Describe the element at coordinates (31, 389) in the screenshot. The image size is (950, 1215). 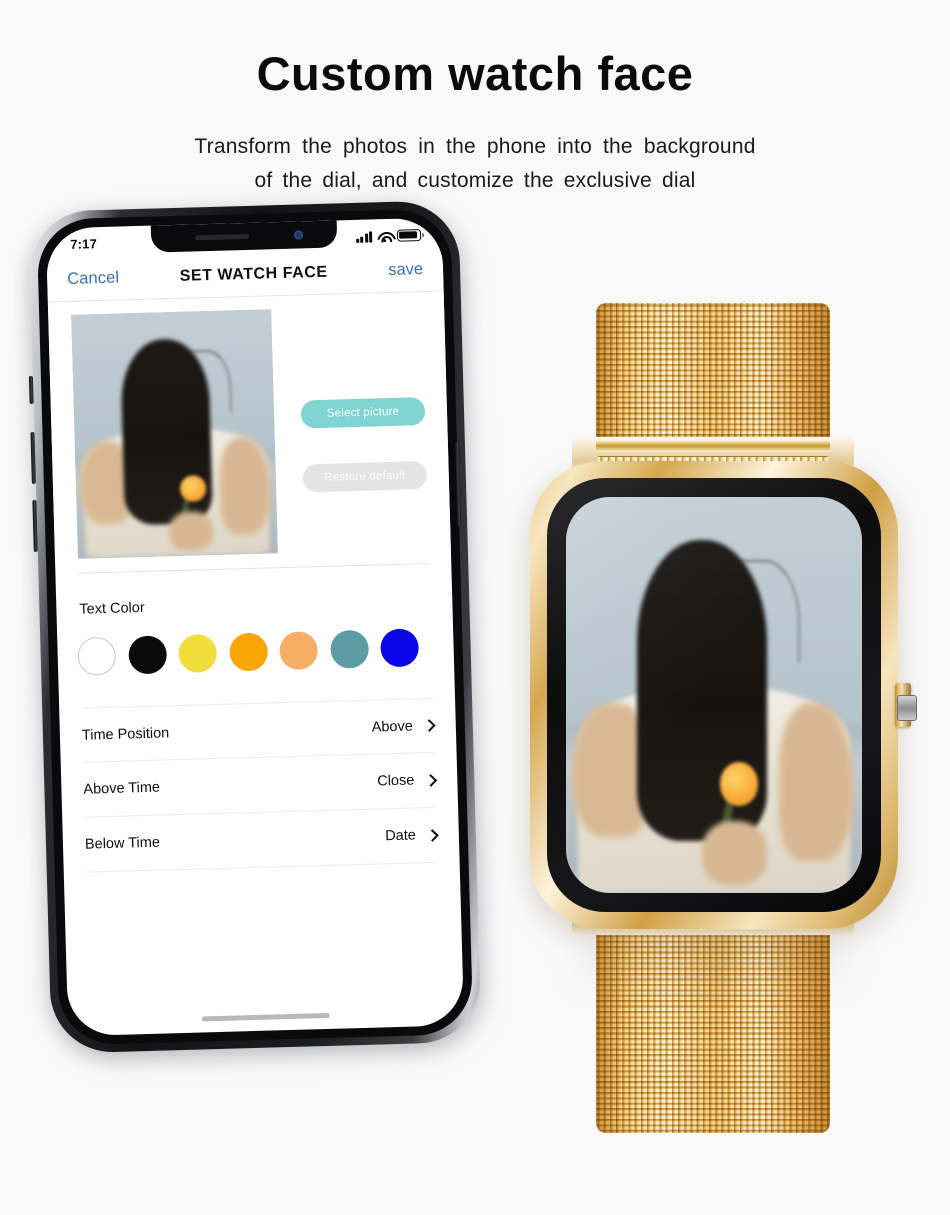
I see `phone-mute-switch` at that location.